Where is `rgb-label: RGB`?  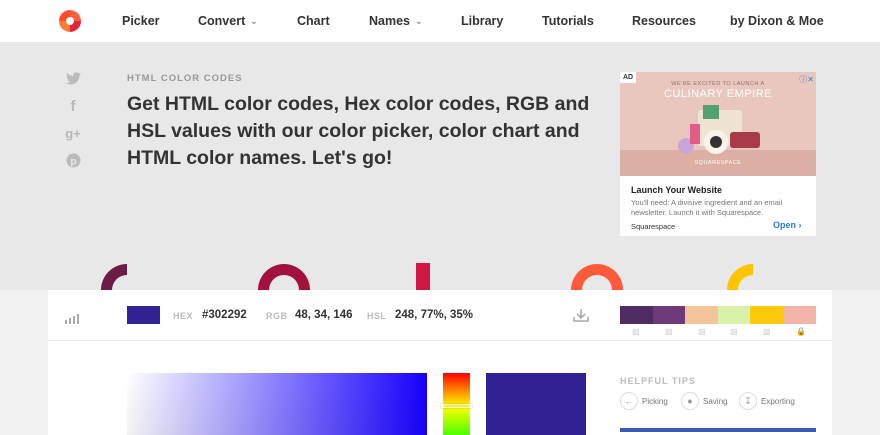
rgb-label: RGB is located at coordinates (277, 316).